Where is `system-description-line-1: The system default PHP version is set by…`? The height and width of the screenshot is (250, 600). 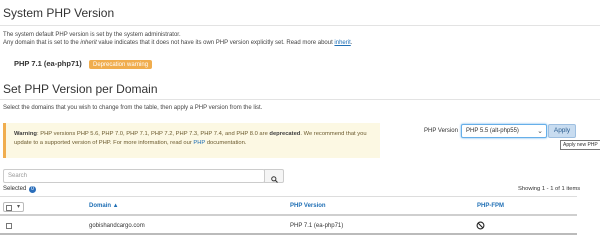 system-description-line-1: The system default PHP version is set by… is located at coordinates (92, 35).